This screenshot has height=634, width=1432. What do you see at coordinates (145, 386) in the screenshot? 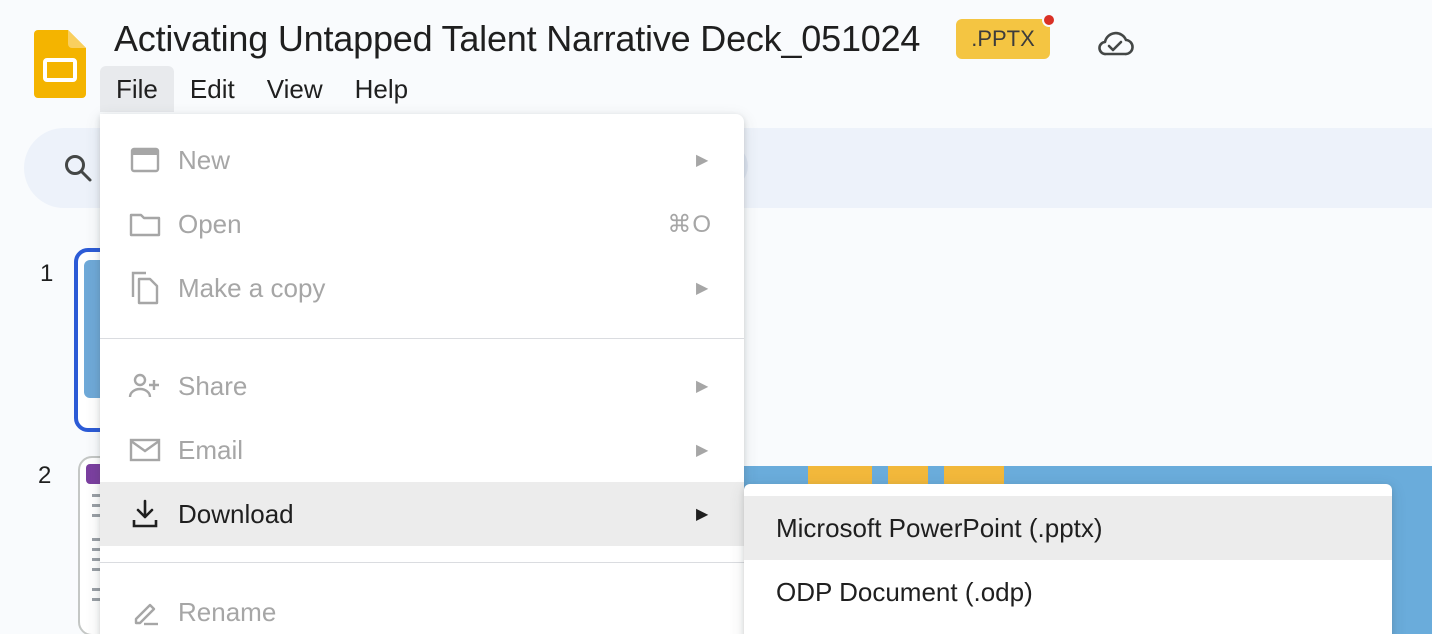
I see `person-add-icon` at bounding box center [145, 386].